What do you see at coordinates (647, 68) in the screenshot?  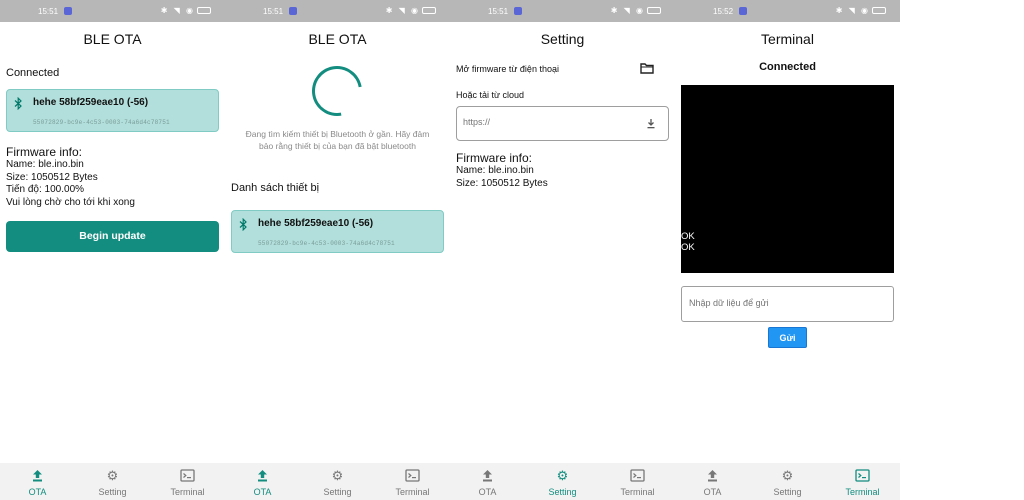 I see `folder-icon` at bounding box center [647, 68].